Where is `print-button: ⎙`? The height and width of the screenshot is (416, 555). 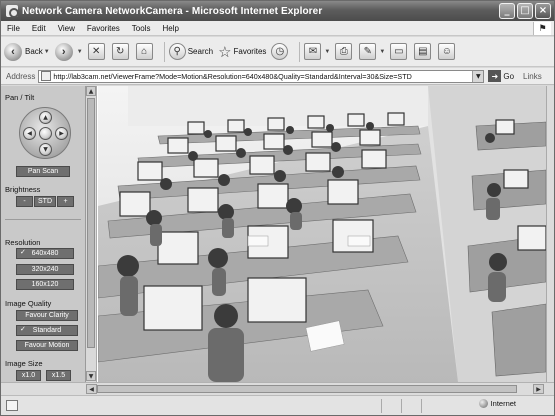
print-button: ⎙ is located at coordinates (344, 51).